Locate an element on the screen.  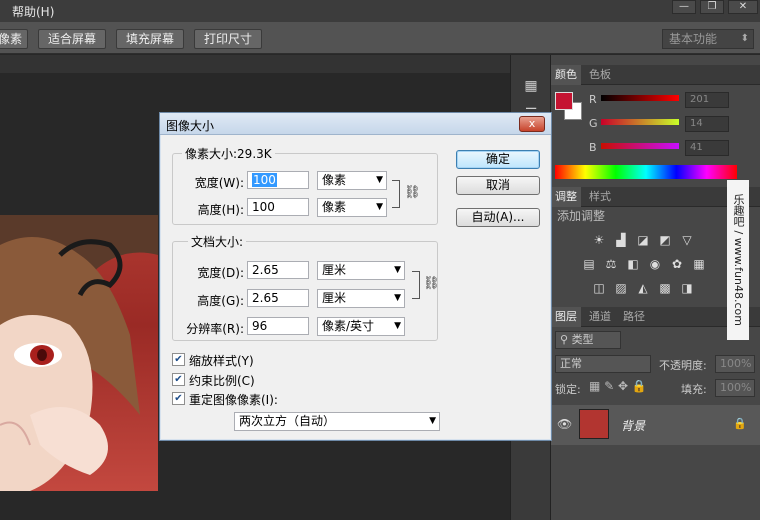
scale-styles-label: 缩放样式(Y) is located at coordinates (221, 361).